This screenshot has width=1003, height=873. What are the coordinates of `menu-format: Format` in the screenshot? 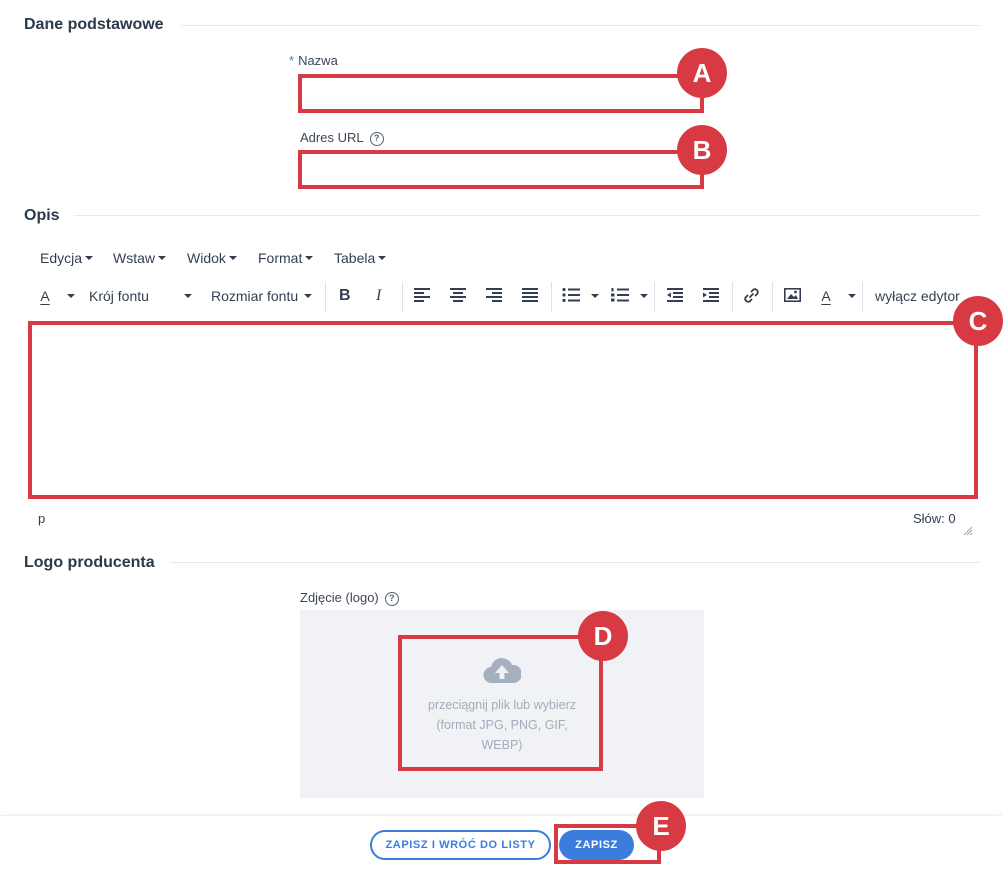 It's located at (286, 258).